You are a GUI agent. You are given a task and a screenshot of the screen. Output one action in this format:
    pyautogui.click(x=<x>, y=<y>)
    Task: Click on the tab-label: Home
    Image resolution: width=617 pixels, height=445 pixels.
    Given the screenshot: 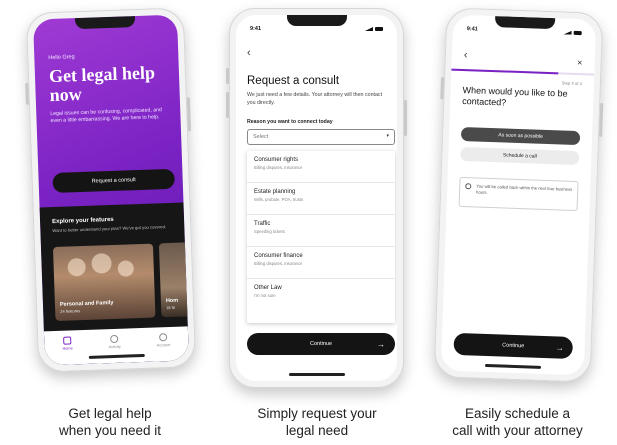 What is the action you would take?
    pyautogui.click(x=67, y=348)
    